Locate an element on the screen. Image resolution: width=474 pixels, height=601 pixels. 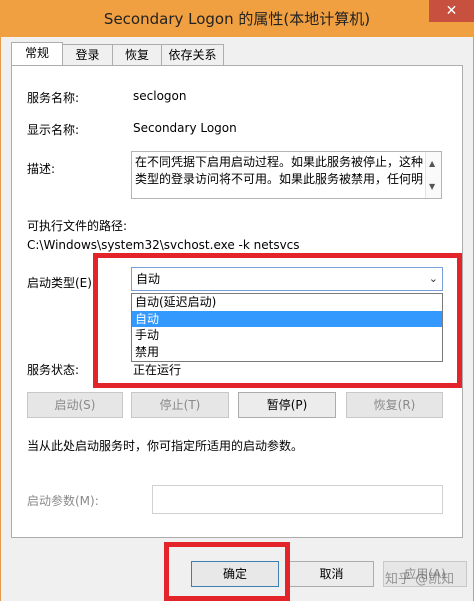
option-manual: 手动 is located at coordinates (287, 335).